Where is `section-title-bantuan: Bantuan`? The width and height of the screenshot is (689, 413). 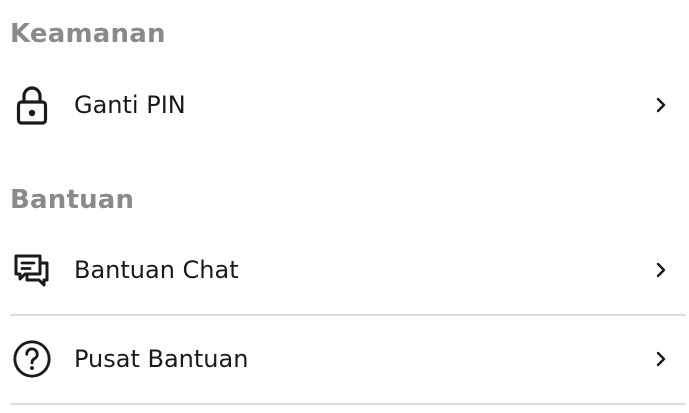
section-title-bantuan: Bantuan is located at coordinates (72, 200).